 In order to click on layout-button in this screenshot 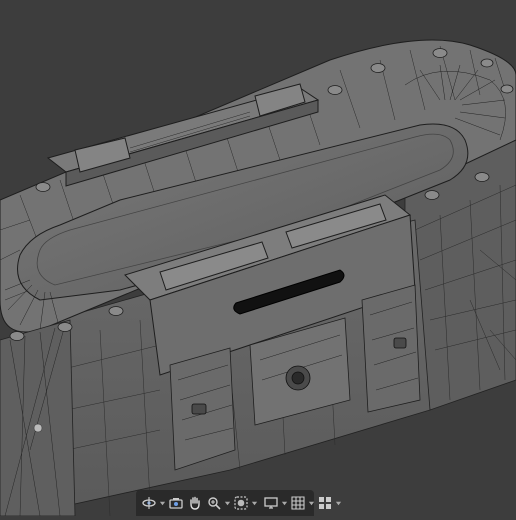, I will do `click(325, 503)`.